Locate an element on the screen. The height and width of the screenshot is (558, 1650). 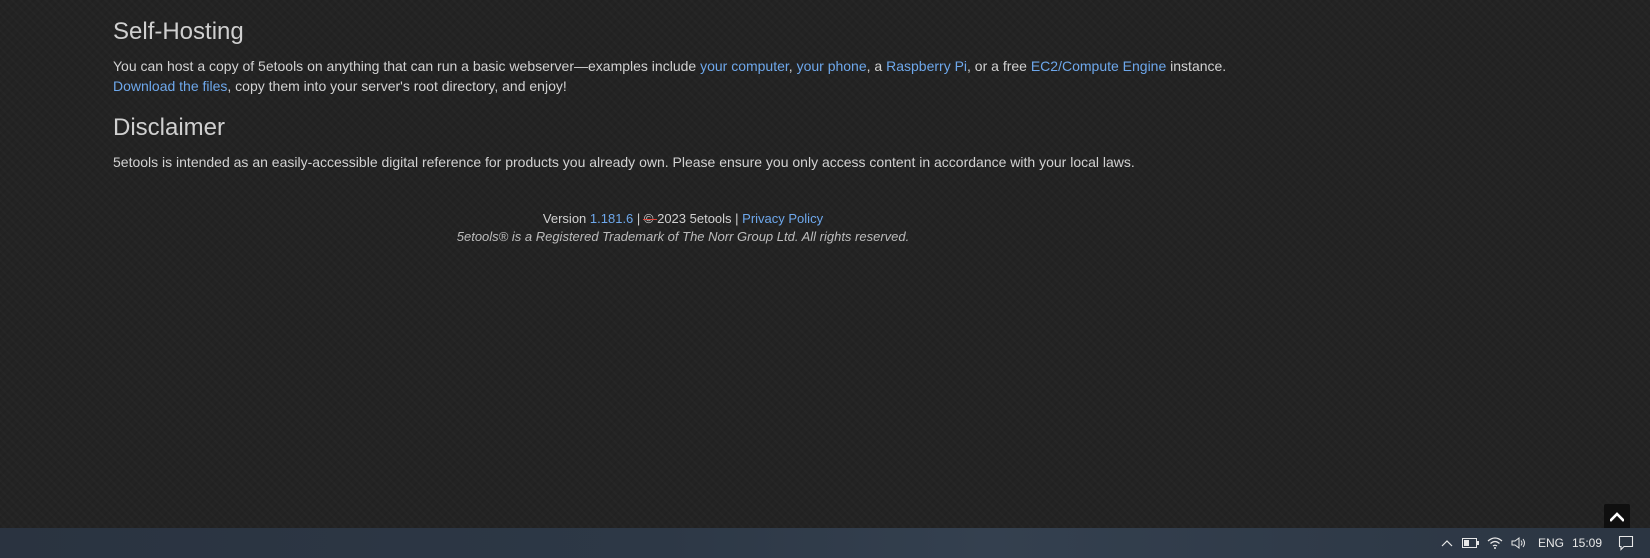
volume-button is located at coordinates (1519, 543).